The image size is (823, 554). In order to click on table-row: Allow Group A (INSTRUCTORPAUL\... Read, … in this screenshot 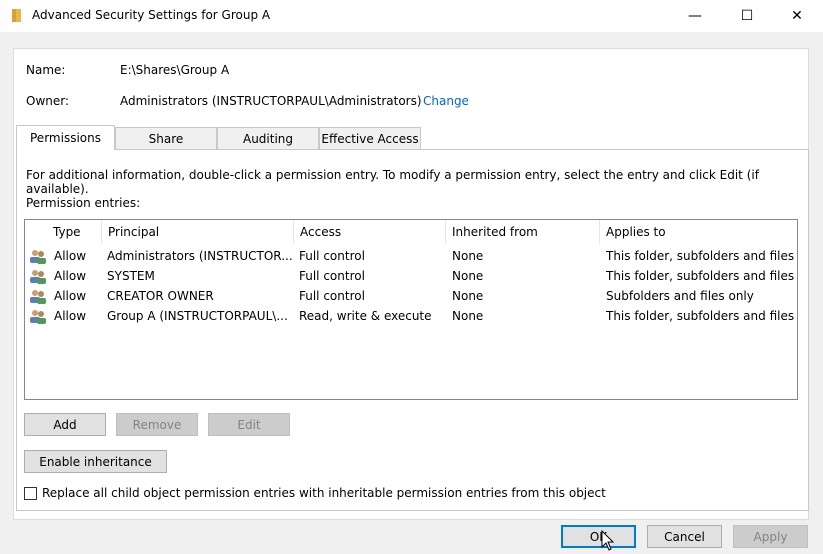, I will do `click(411, 316)`.